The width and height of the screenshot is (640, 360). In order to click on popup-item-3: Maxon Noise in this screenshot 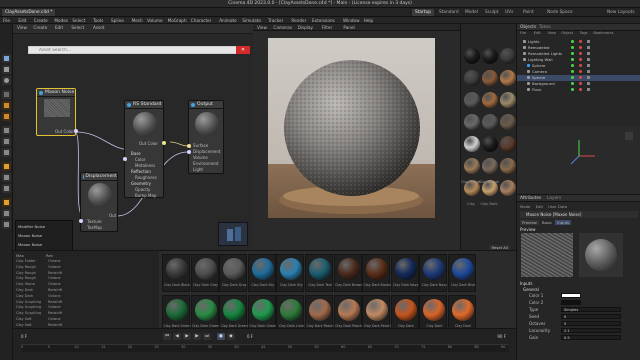, I will do `click(30, 244)`.